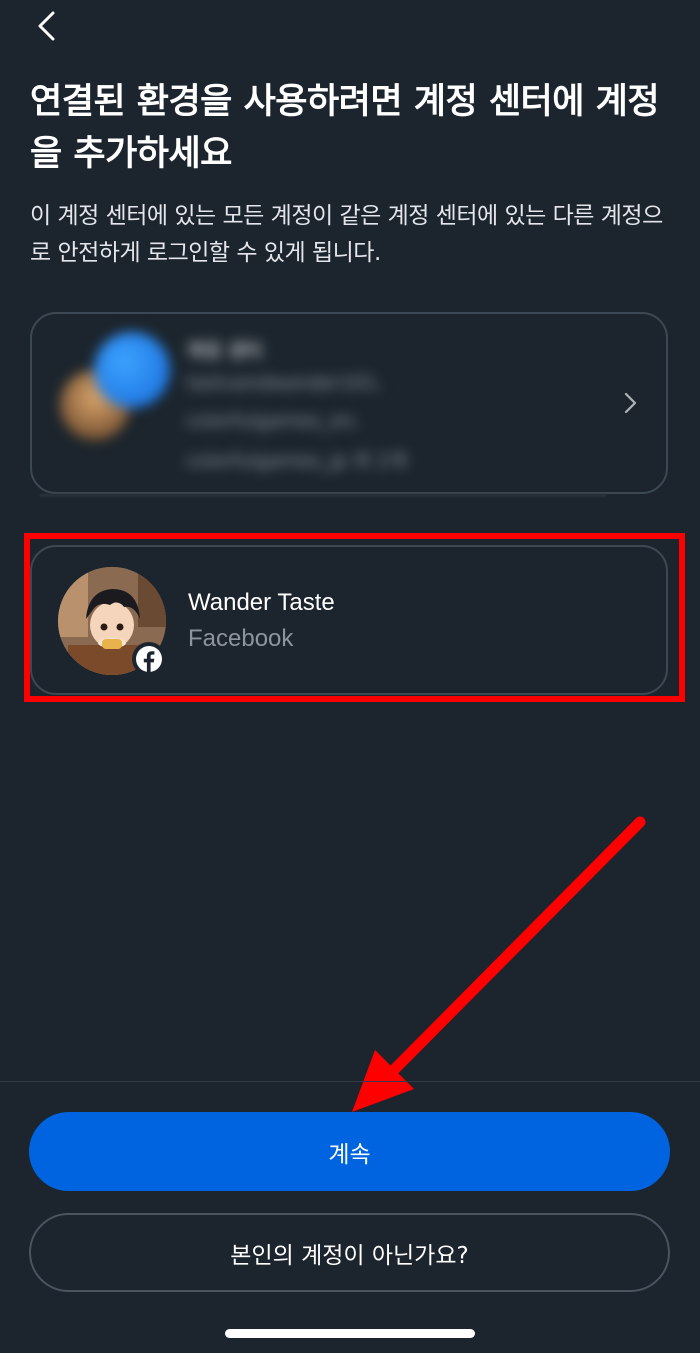 The image size is (700, 1353). Describe the element at coordinates (284, 383) in the screenshot. I see `accounts-center-line-1: tastvandwander101,` at that location.